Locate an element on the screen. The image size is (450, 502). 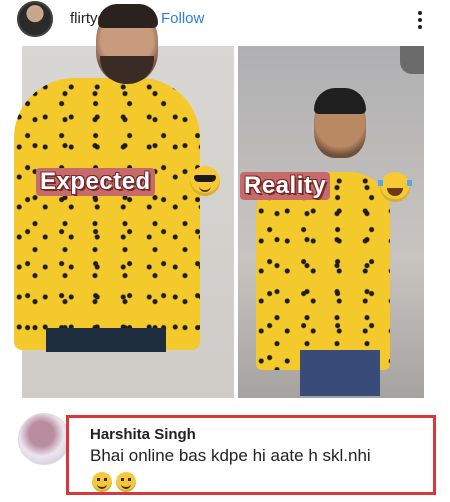
boy-yellow-shirt is located at coordinates (323, 271).